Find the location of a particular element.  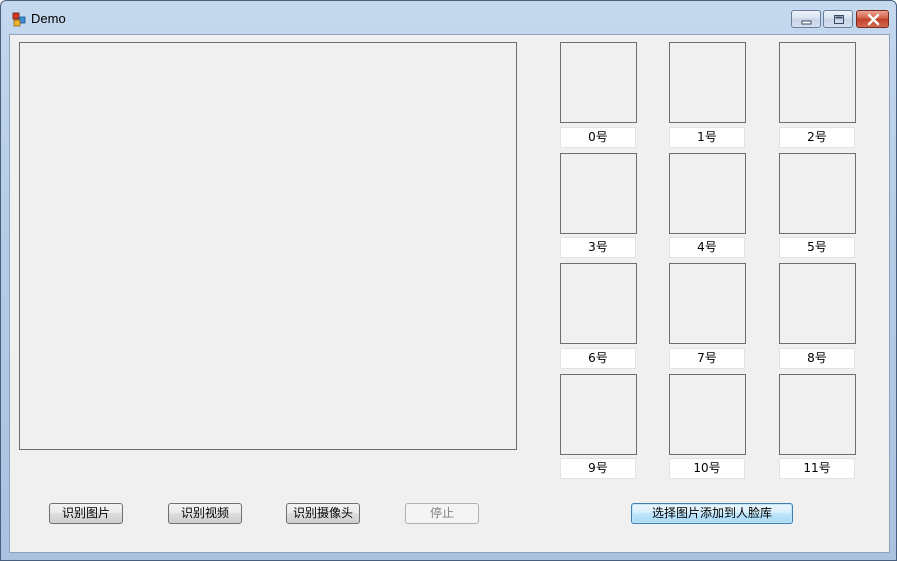

face-label-0: 0号 is located at coordinates (598, 137).